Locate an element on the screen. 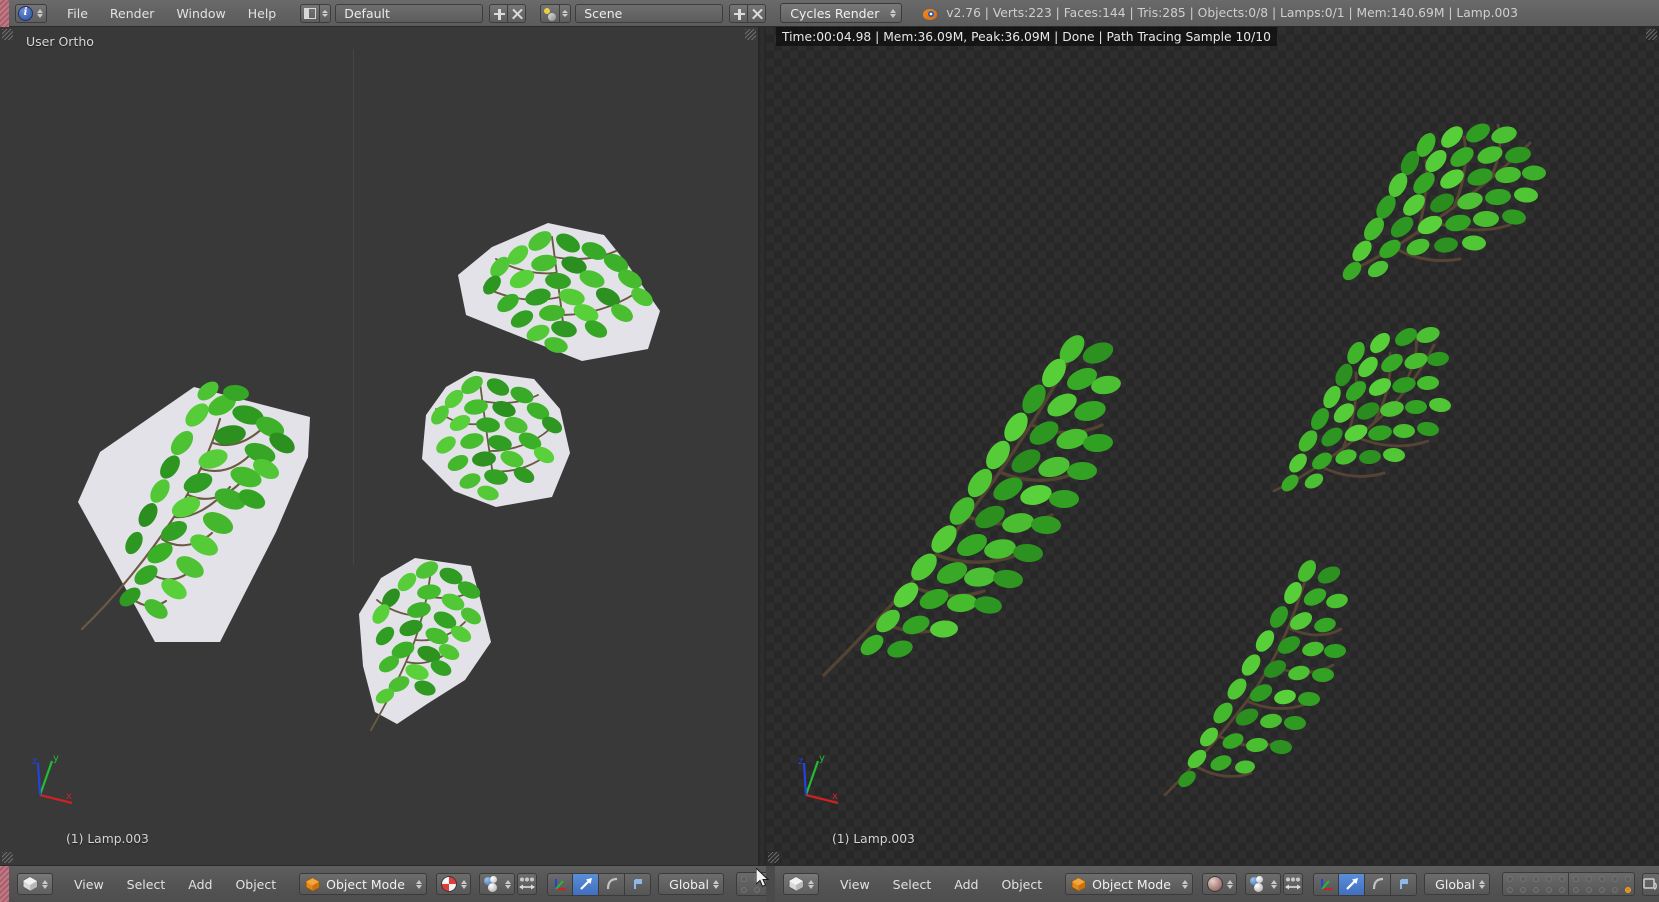 The image size is (1659, 902). blender-logo-icon is located at coordinates (930, 13).